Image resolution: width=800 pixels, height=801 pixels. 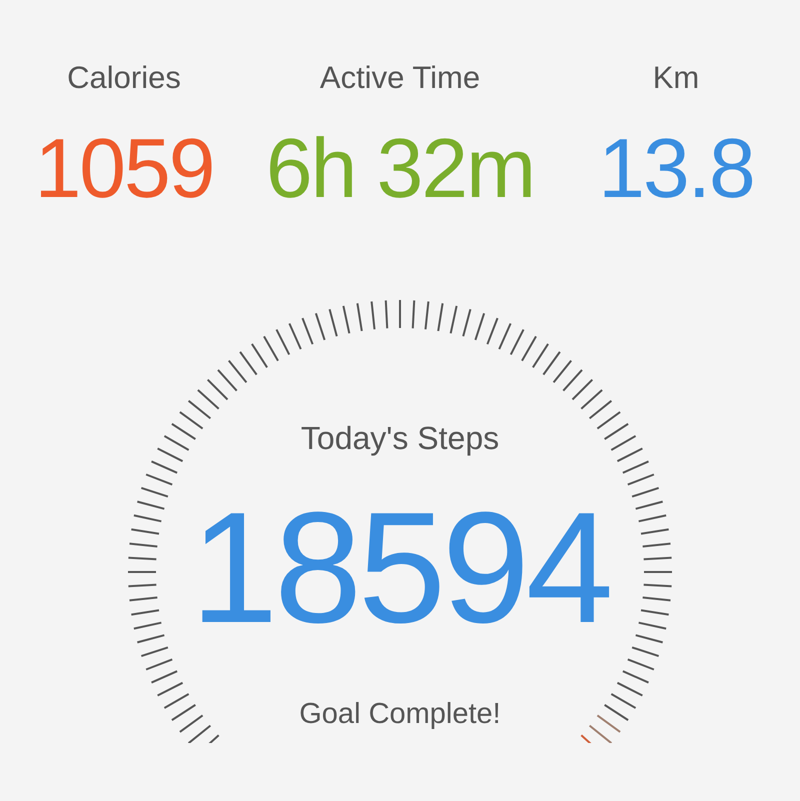 What do you see at coordinates (124, 78) in the screenshot?
I see `stat-label: Calories` at bounding box center [124, 78].